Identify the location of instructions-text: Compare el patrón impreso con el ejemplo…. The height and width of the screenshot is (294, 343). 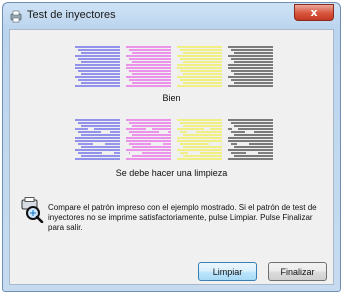
(182, 217).